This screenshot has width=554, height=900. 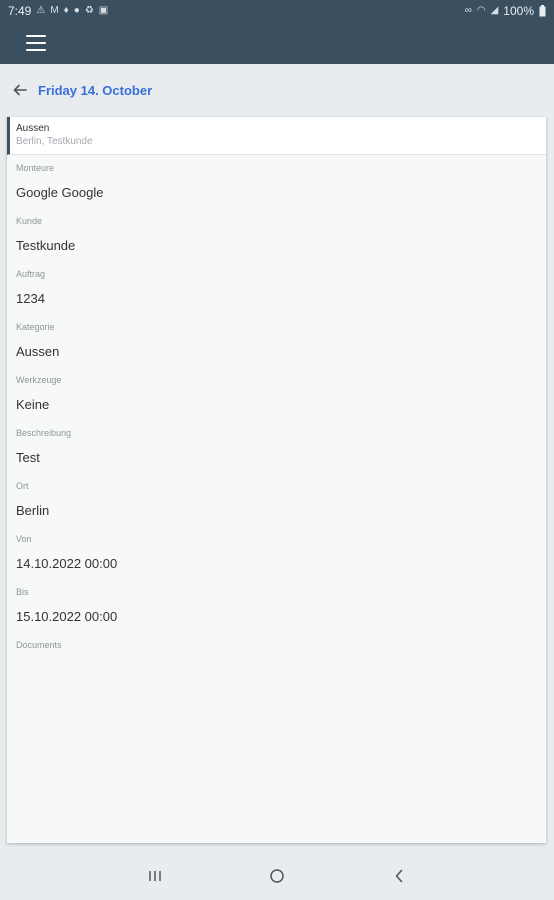 I want to click on home-button, so click(x=277, y=876).